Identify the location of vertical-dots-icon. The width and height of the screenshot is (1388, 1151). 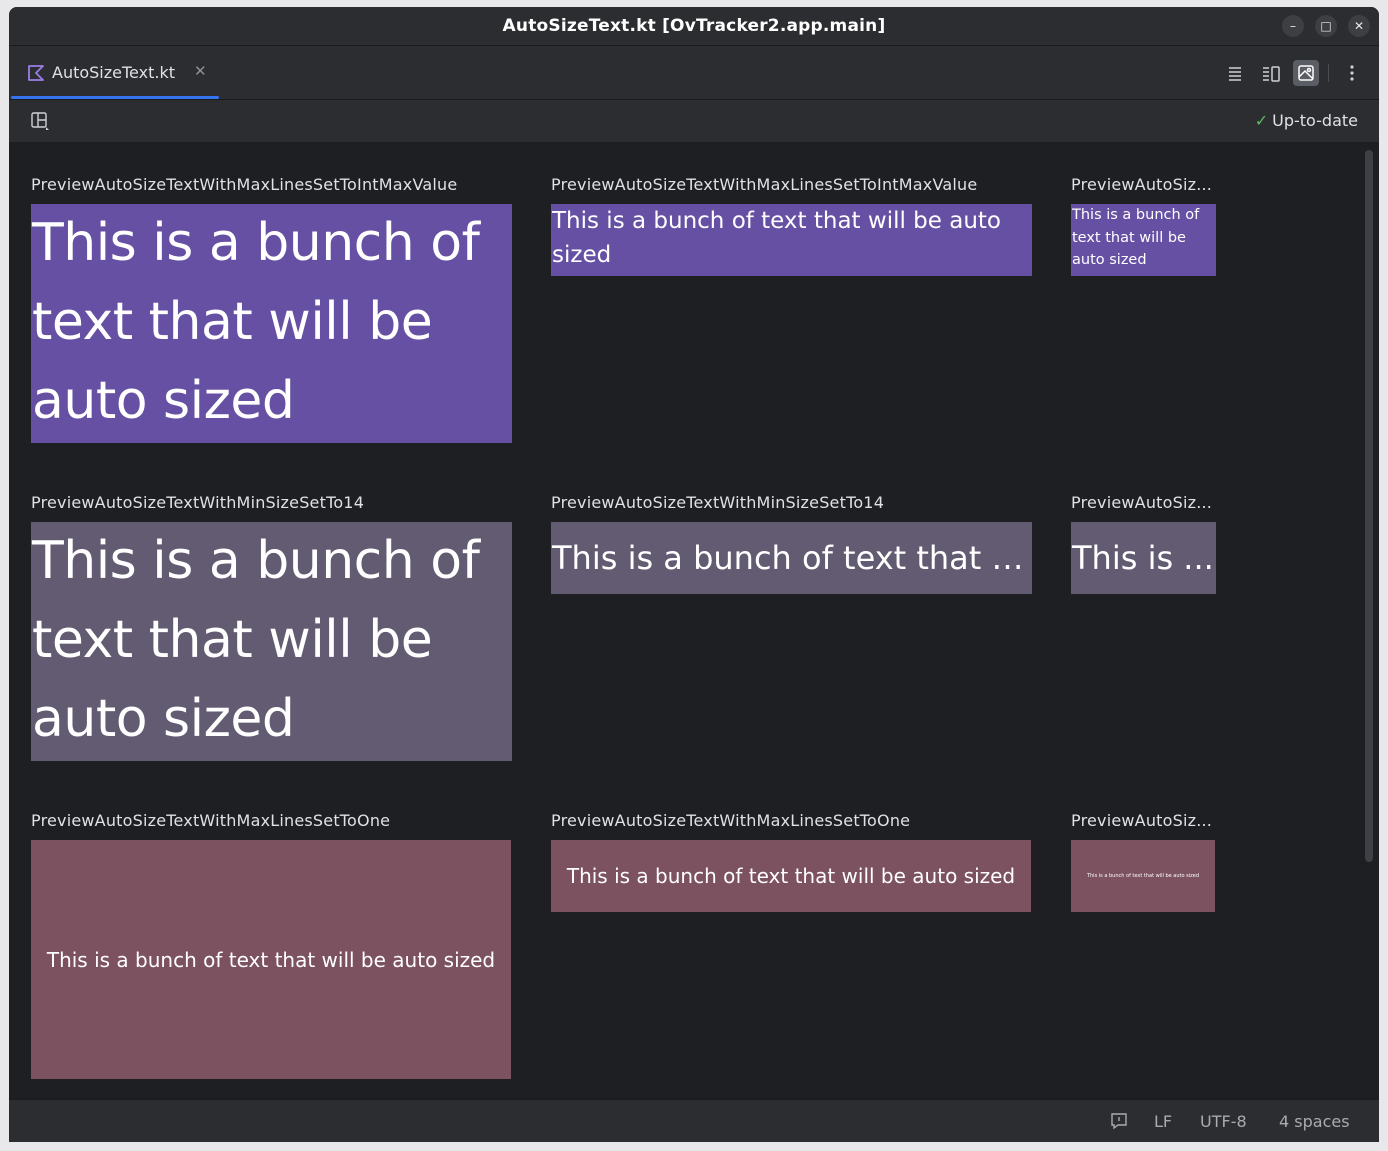
(1352, 73).